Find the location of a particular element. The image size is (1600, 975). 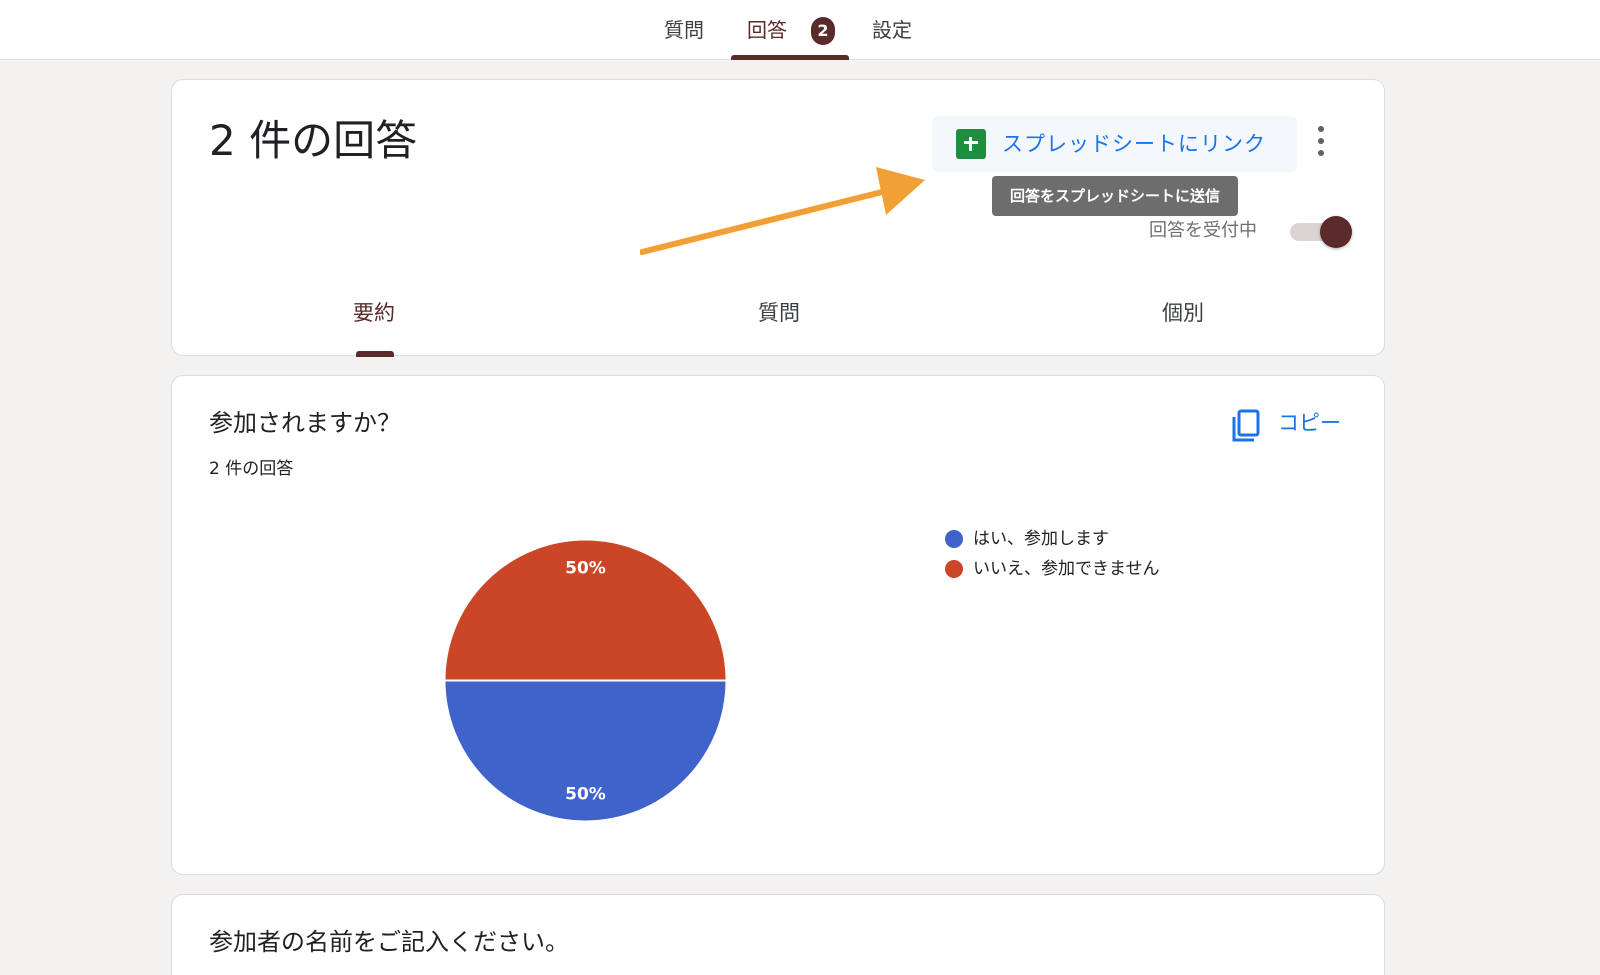

link-to-sheets-button: スプレッドシートにリンク is located at coordinates (1114, 144).